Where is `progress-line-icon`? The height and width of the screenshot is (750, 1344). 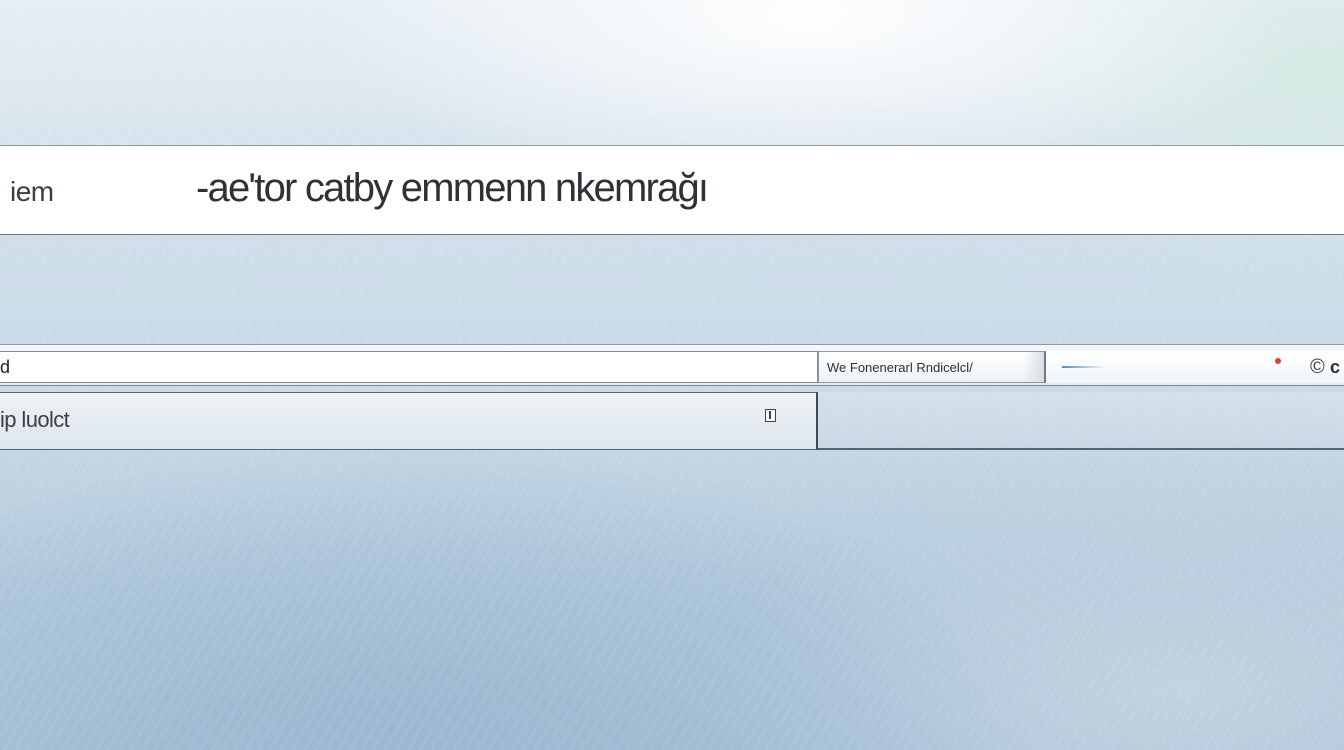 progress-line-icon is located at coordinates (1084, 367).